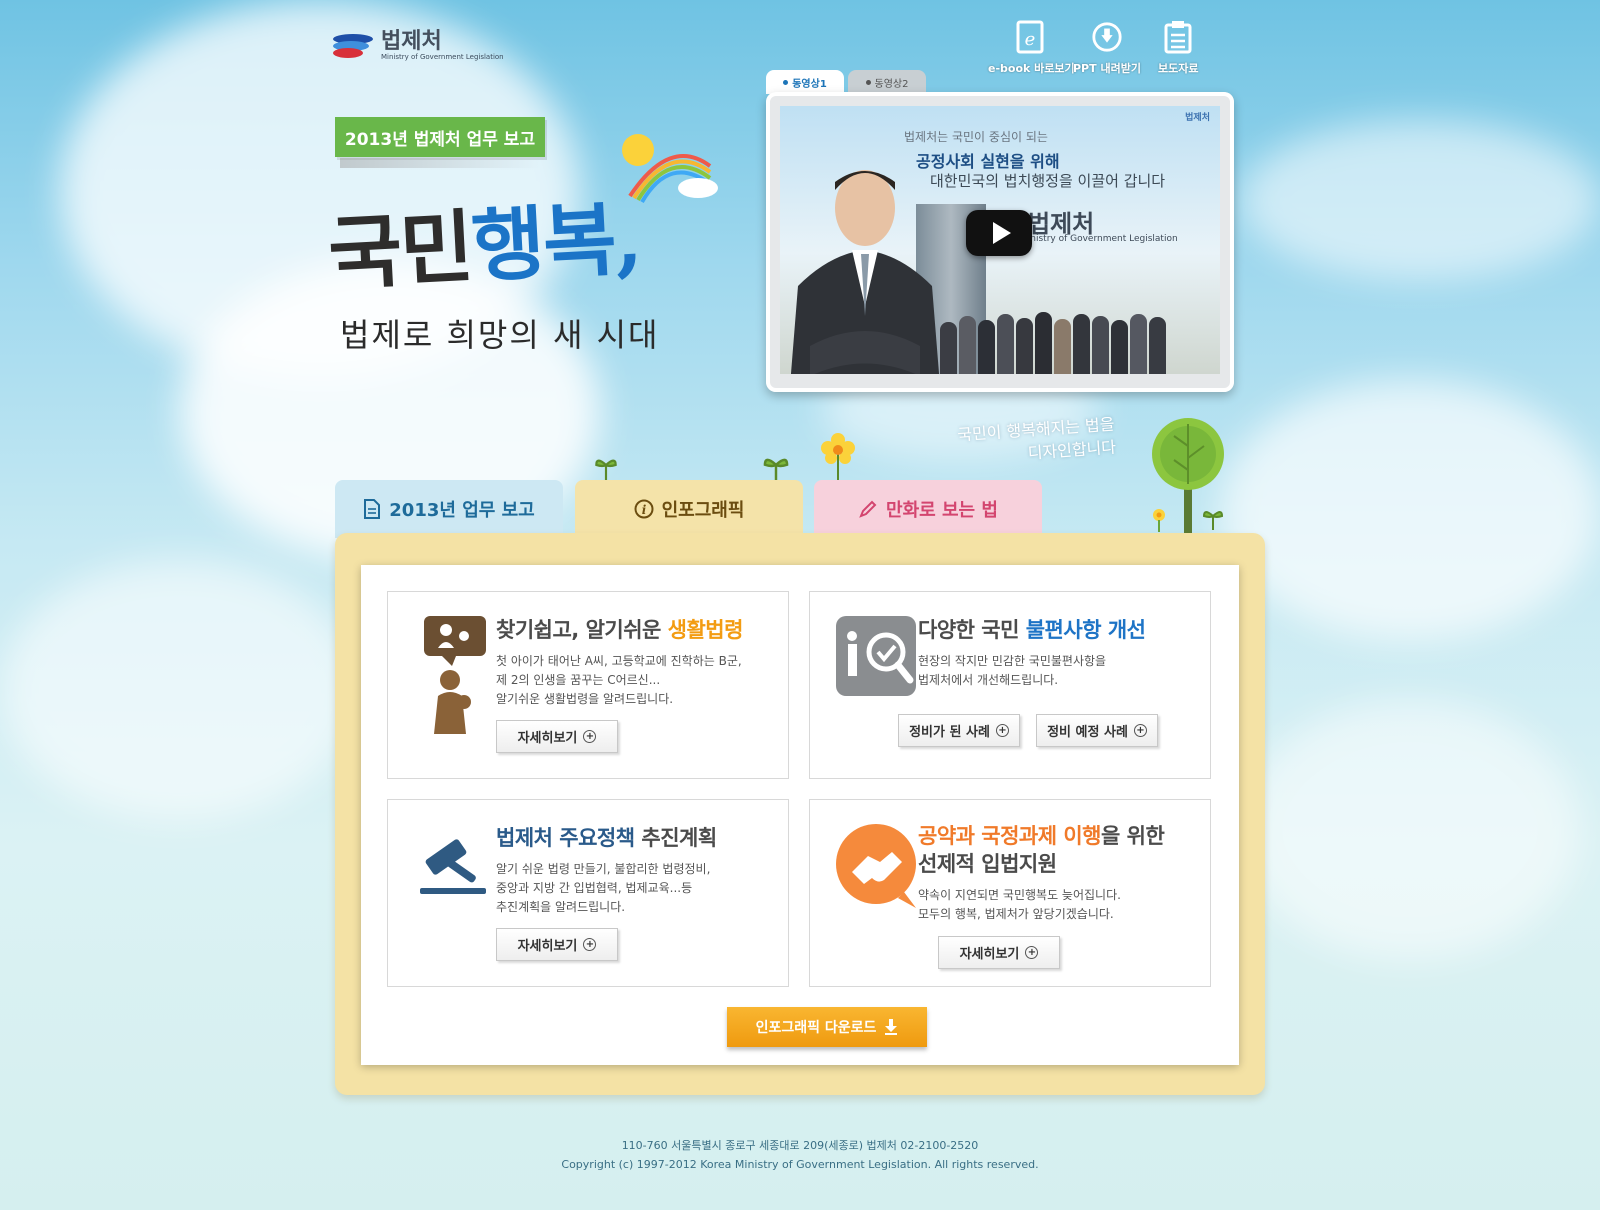  What do you see at coordinates (1010, 836) in the screenshot?
I see `title-highlight: 공약과 국정과제 이행` at bounding box center [1010, 836].